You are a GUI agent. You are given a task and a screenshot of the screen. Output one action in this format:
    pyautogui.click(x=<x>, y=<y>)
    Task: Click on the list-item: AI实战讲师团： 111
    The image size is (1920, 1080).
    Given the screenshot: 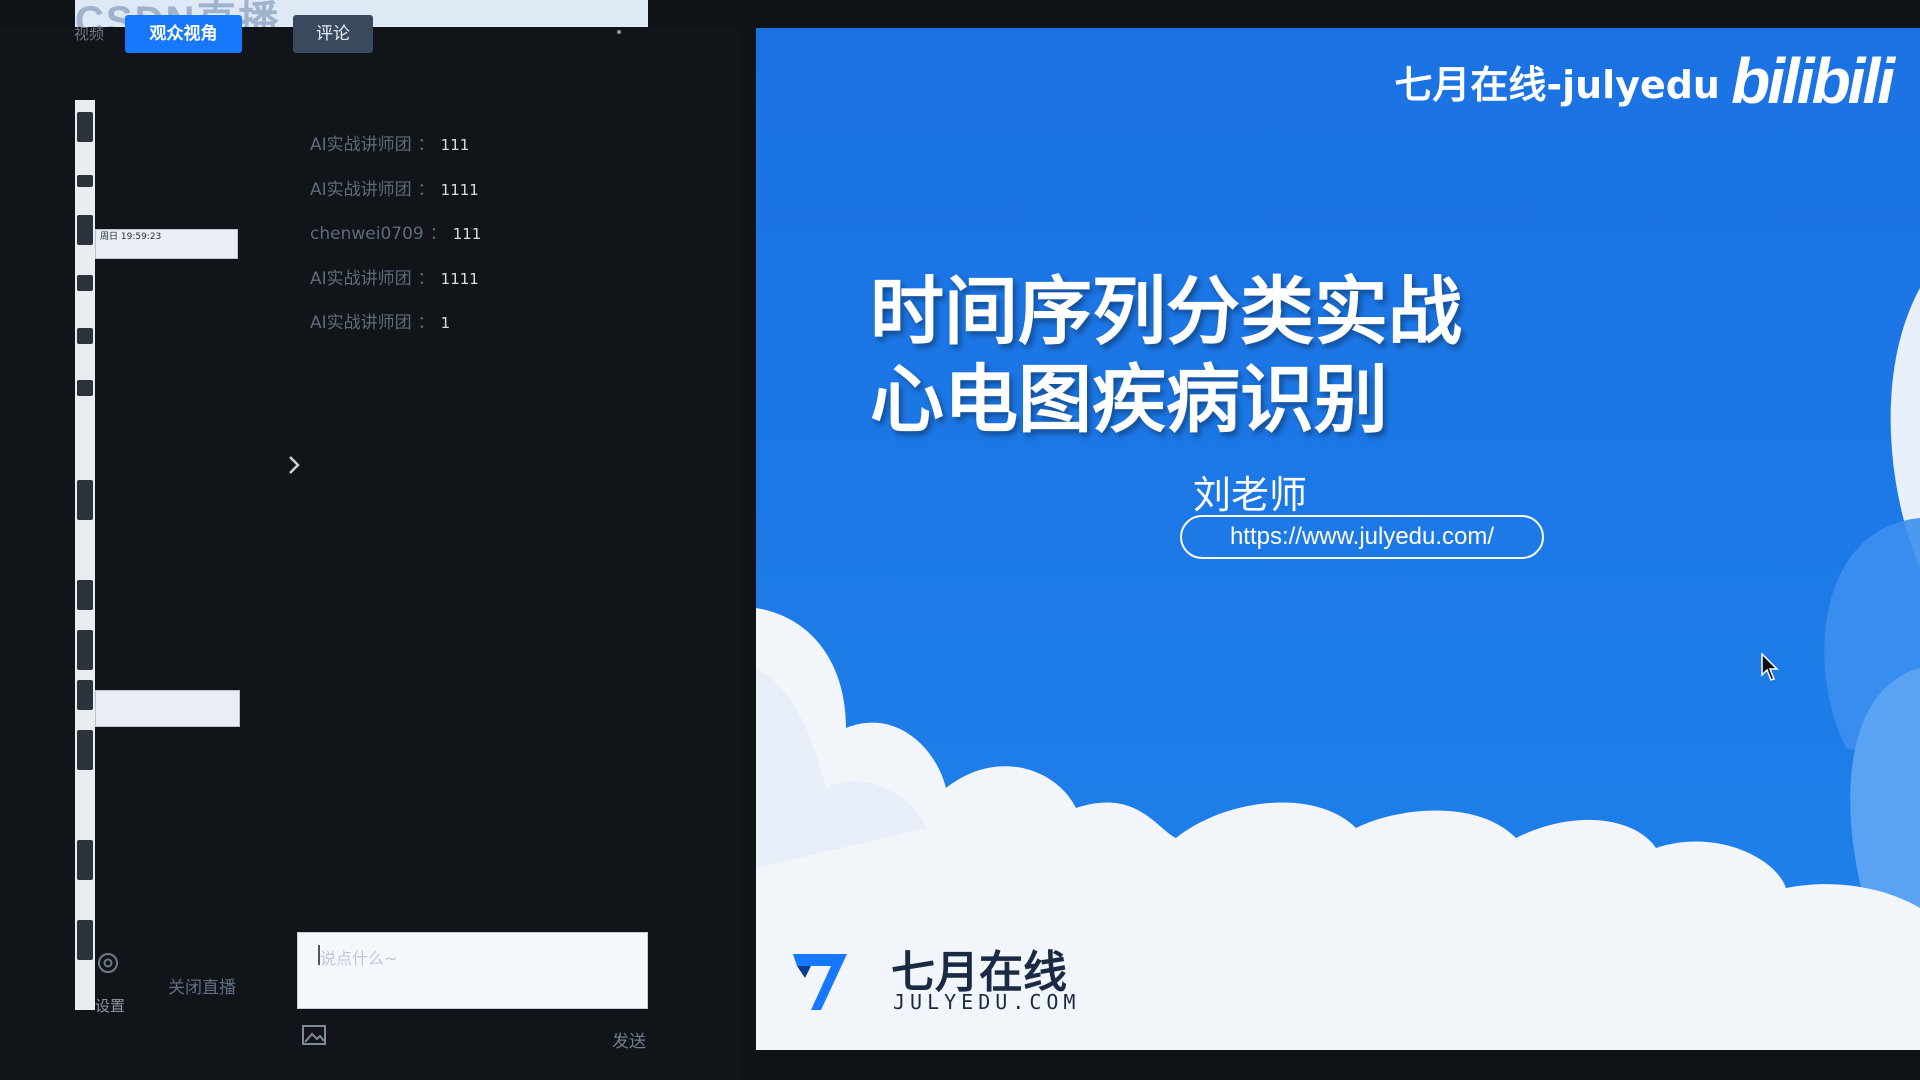 What is the action you would take?
    pyautogui.click(x=475, y=152)
    